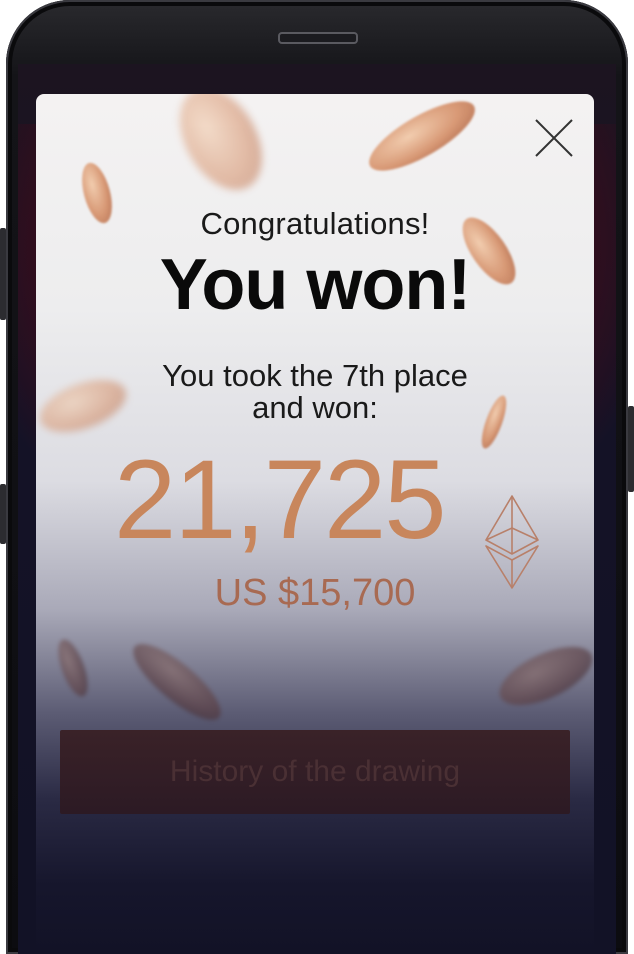 The height and width of the screenshot is (954, 634). Describe the element at coordinates (315, 772) in the screenshot. I see `history-button: History of the drawing` at that location.